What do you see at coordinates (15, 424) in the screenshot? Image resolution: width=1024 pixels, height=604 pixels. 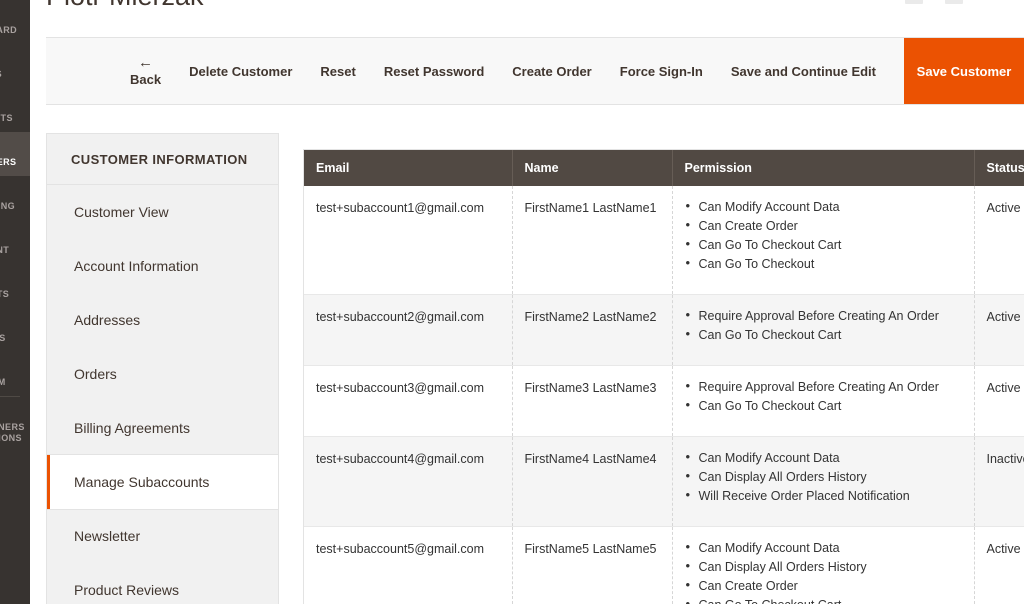 I see `nav-item-find-partners-extensions: ◘FIND PARTNERS & EXTENSIONS` at bounding box center [15, 424].